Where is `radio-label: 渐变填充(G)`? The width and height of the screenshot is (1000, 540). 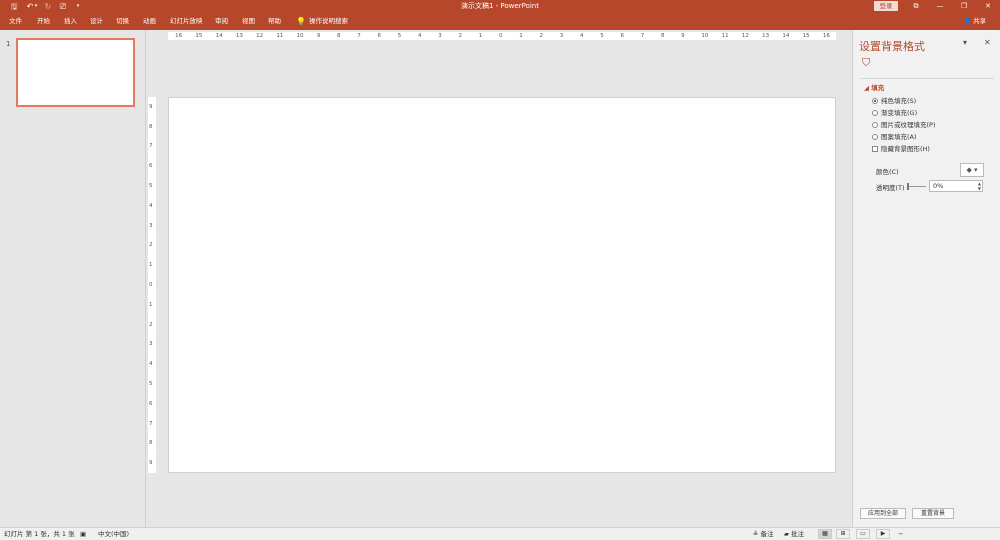
radio-label: 渐变填充(G) is located at coordinates (899, 113).